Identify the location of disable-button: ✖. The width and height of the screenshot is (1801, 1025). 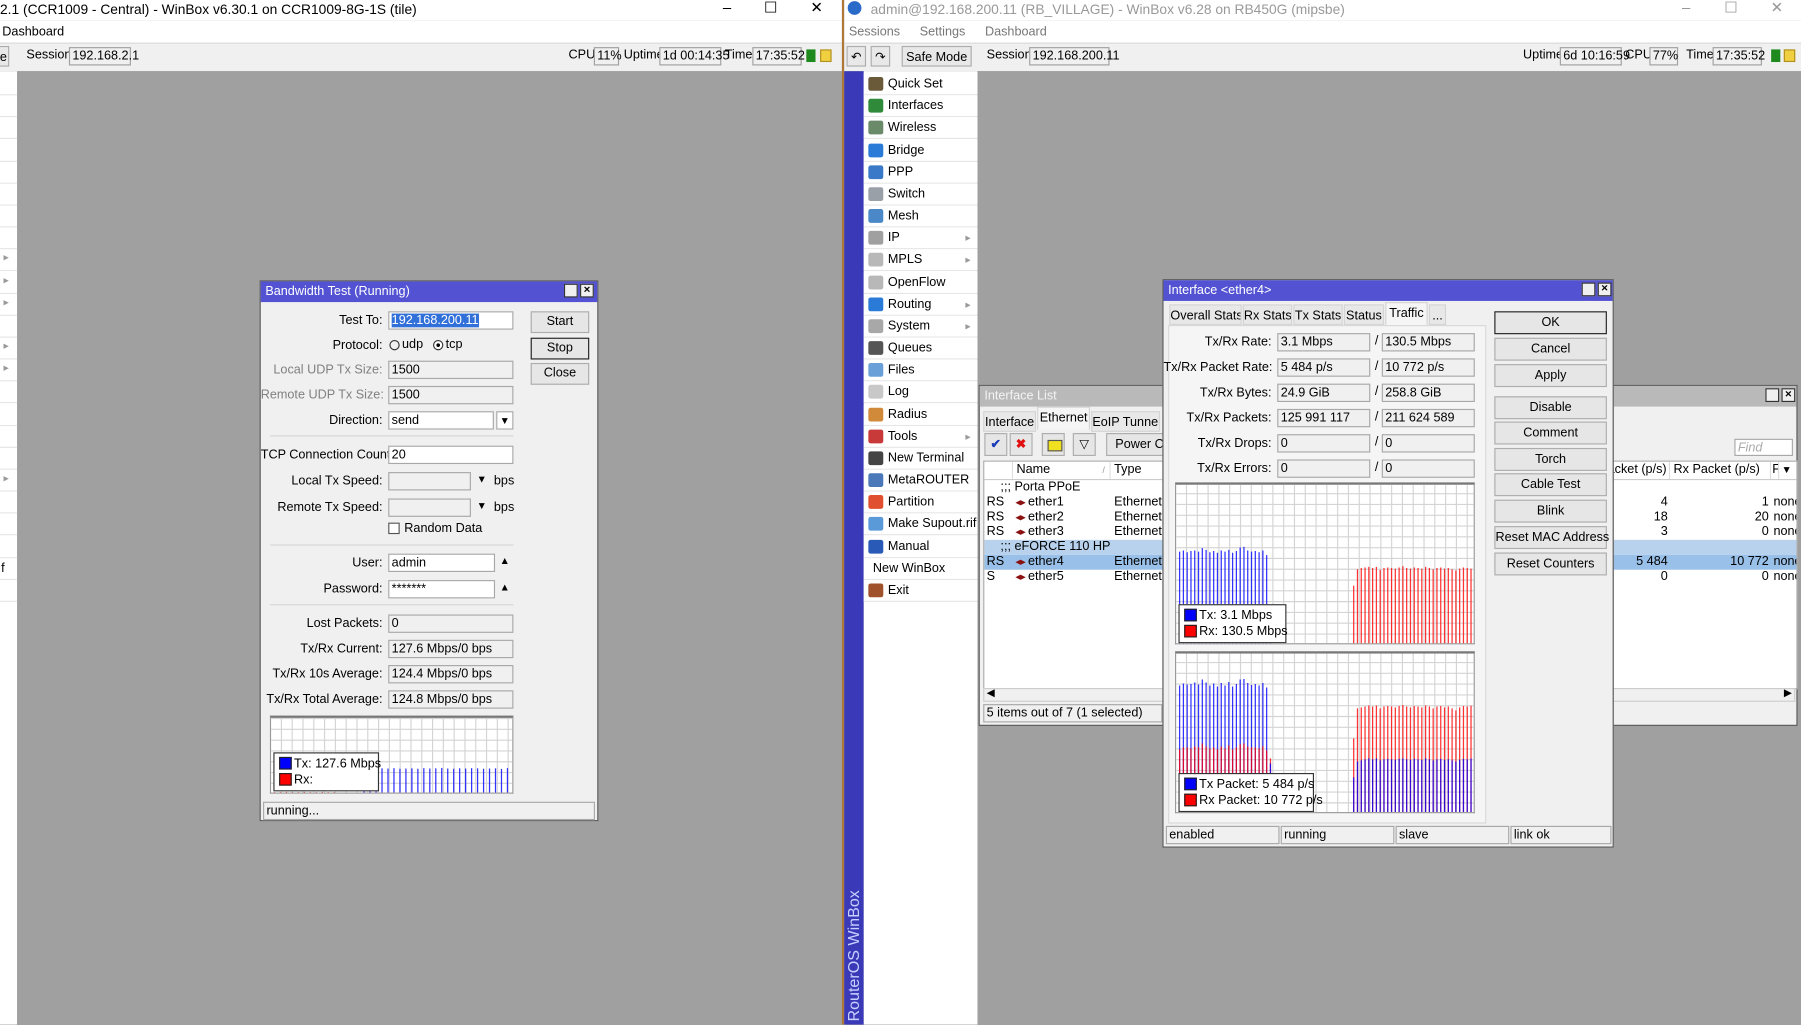
(1021, 444).